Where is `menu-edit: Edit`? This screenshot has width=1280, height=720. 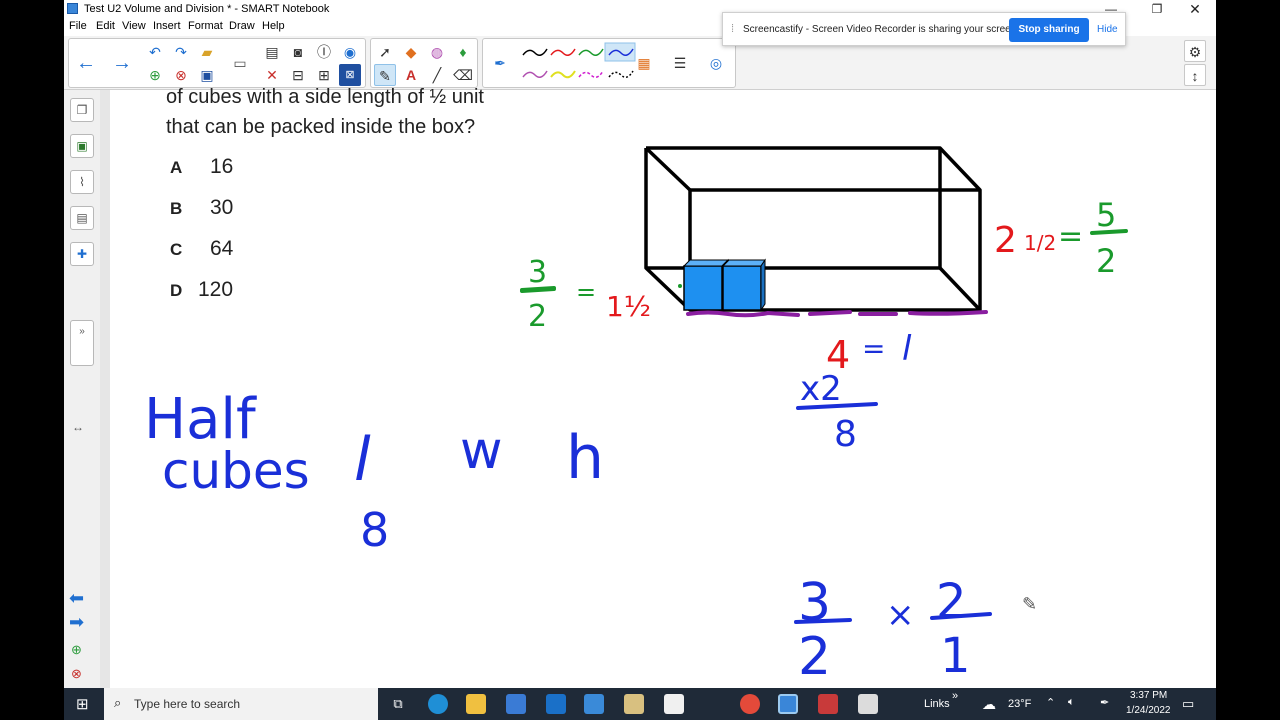 menu-edit: Edit is located at coordinates (105, 26).